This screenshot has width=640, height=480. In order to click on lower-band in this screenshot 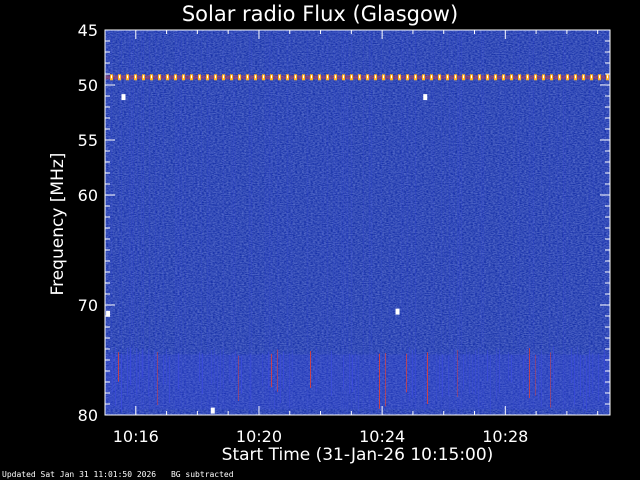, I will do `click(357, 382)`.